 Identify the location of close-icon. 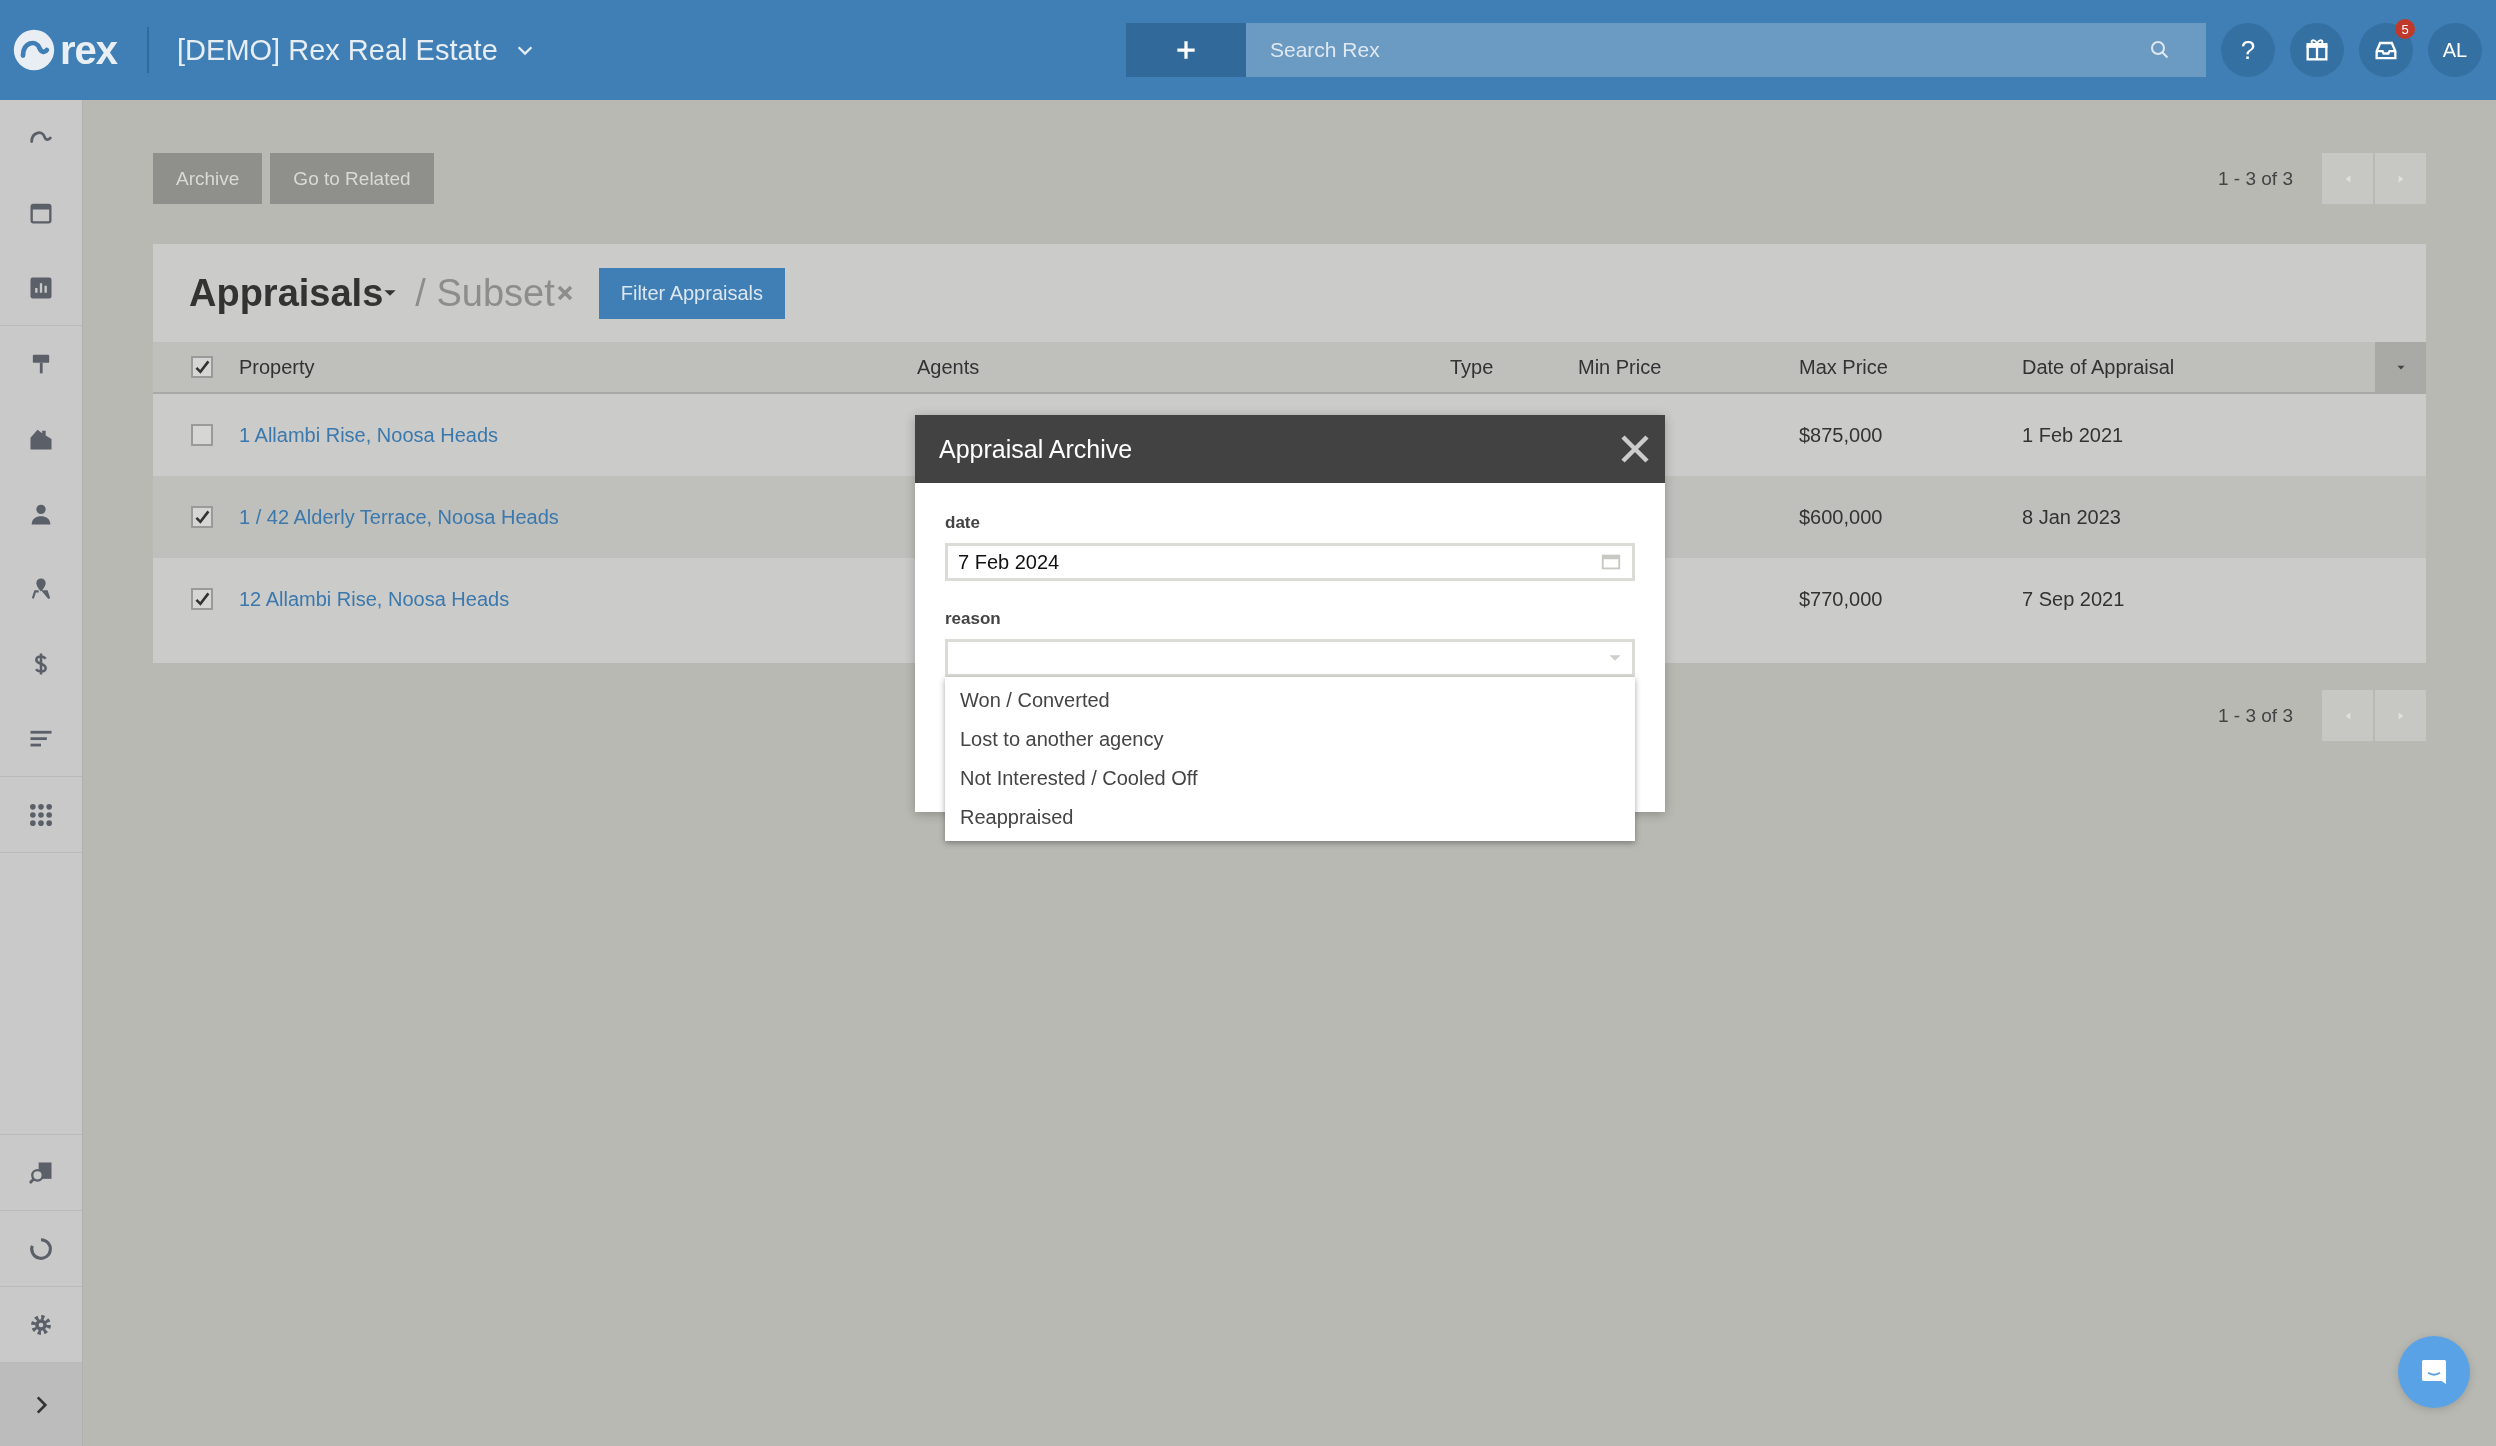
(1635, 449).